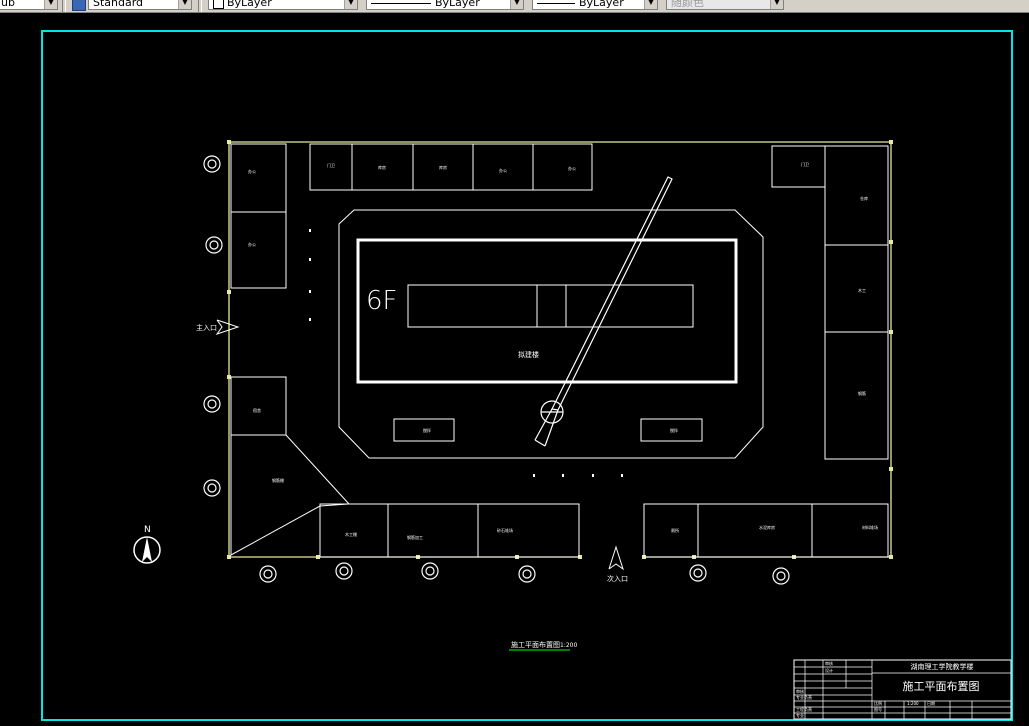  What do you see at coordinates (687, 4) in the screenshot?
I see `plotstyle-value: 随颜色` at bounding box center [687, 4].